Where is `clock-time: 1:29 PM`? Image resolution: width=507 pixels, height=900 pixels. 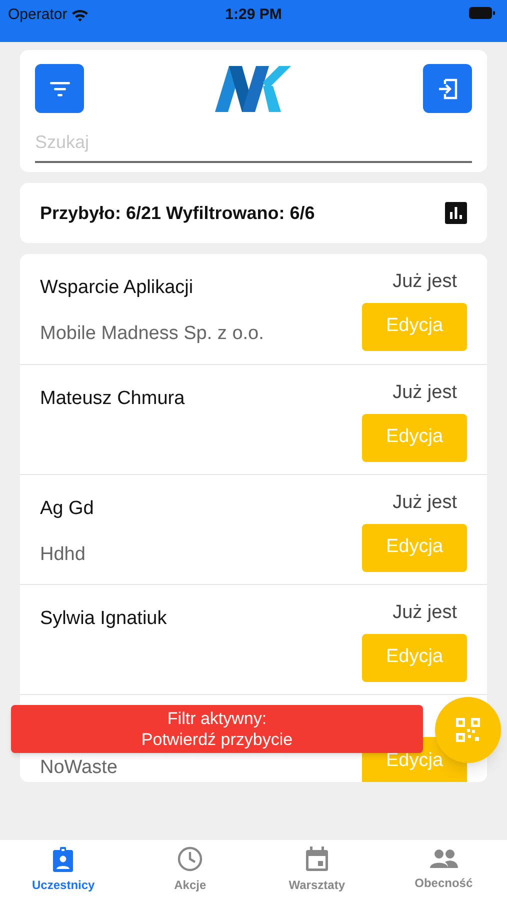
clock-time: 1:29 PM is located at coordinates (253, 15).